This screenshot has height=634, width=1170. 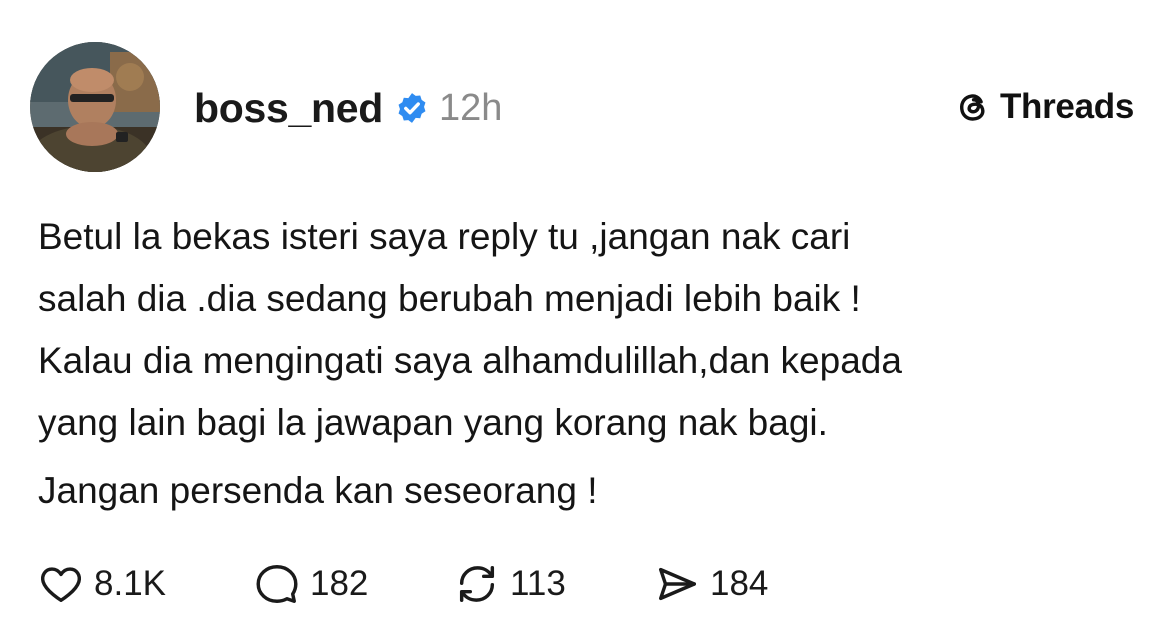 What do you see at coordinates (339, 583) in the screenshot?
I see `comment-count: 182` at bounding box center [339, 583].